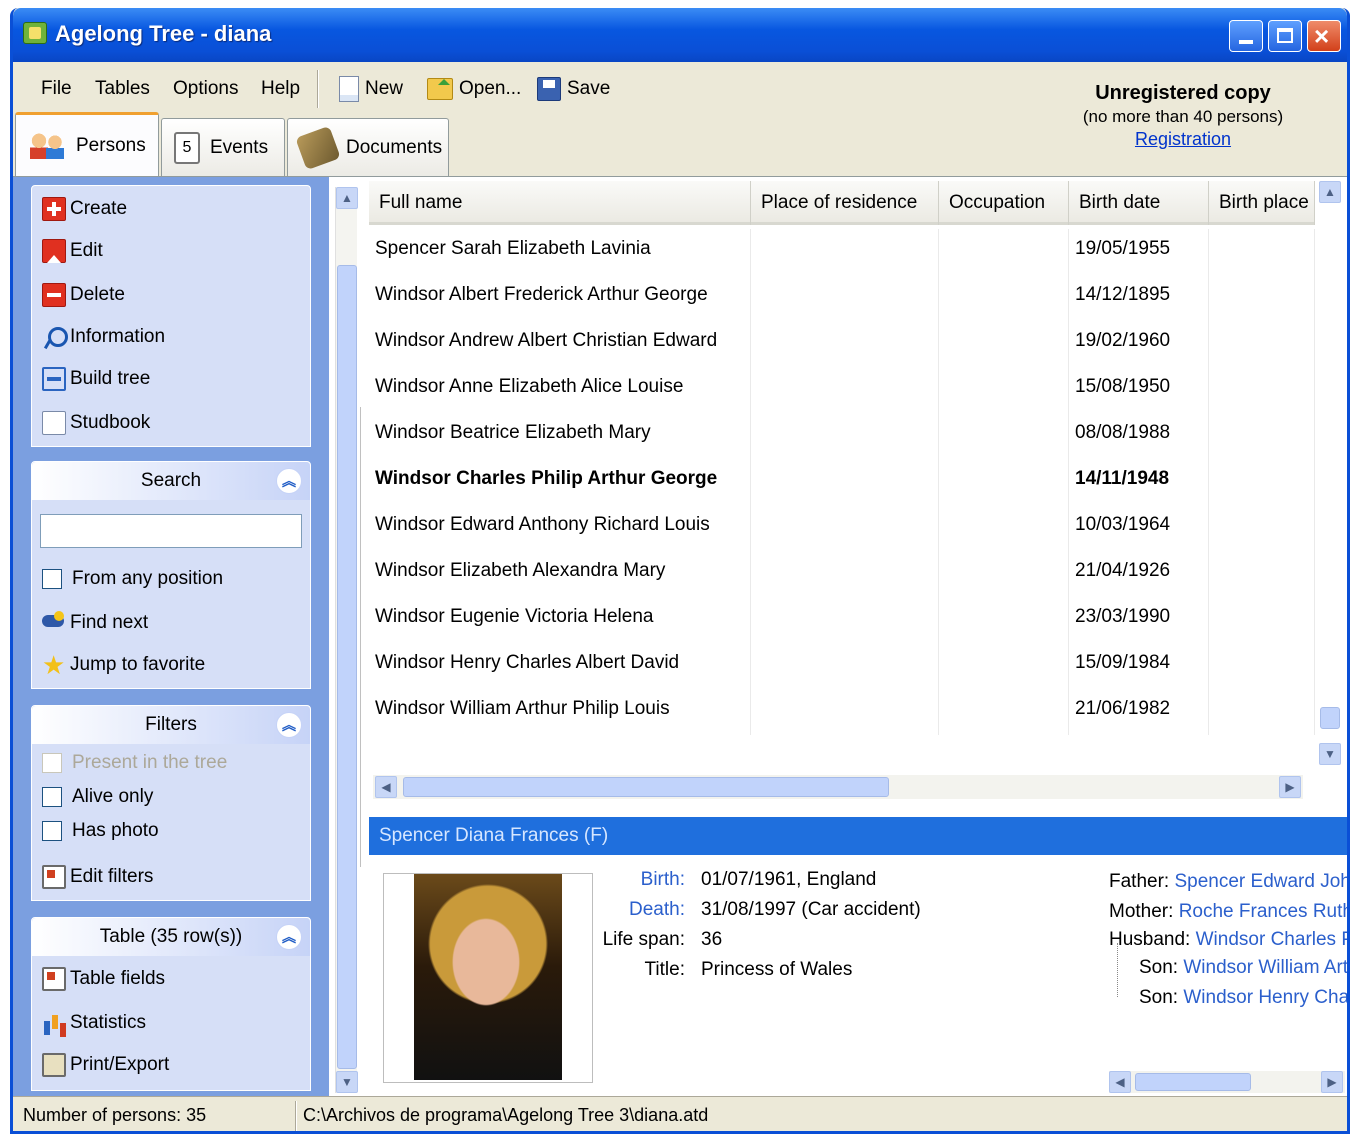 The image size is (1362, 1139). Describe the element at coordinates (1265, 997) in the screenshot. I see `son2-link: Windsor Henry Charles` at that location.